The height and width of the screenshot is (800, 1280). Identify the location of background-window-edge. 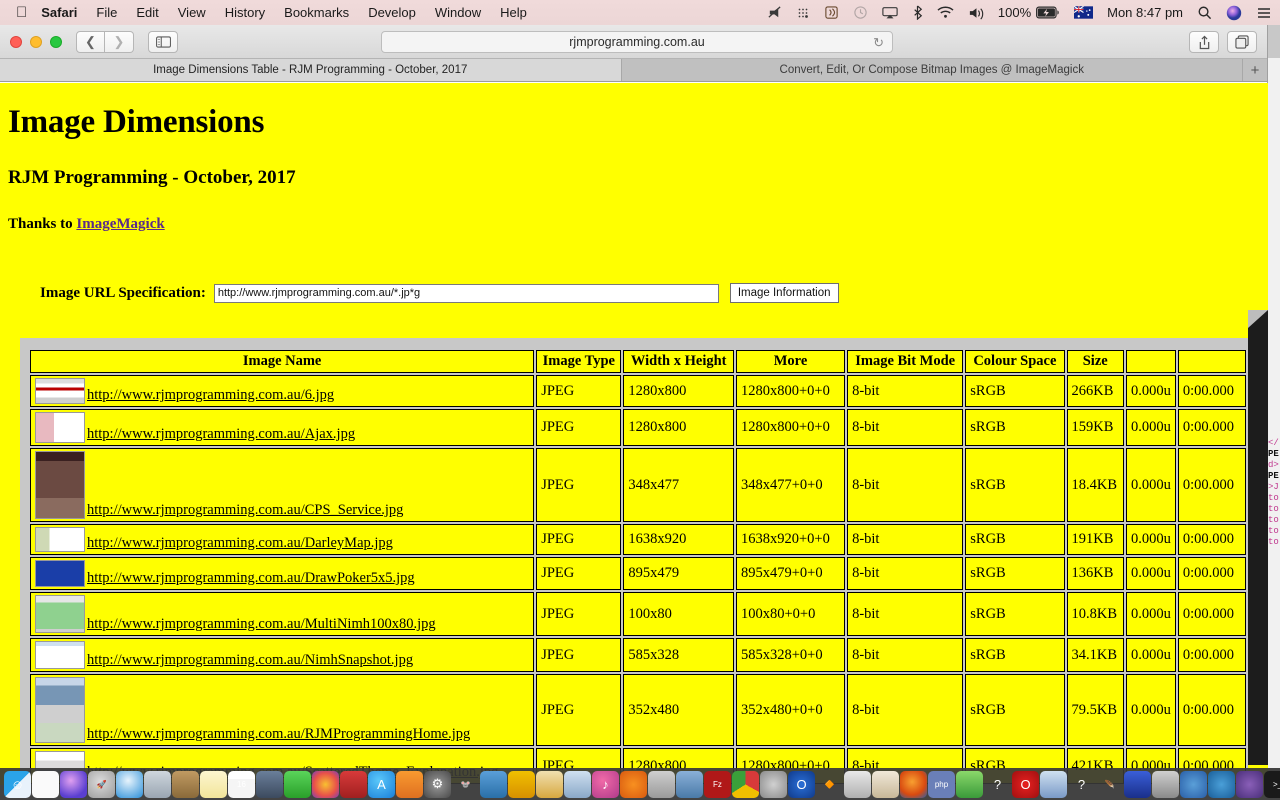
(1258, 537).